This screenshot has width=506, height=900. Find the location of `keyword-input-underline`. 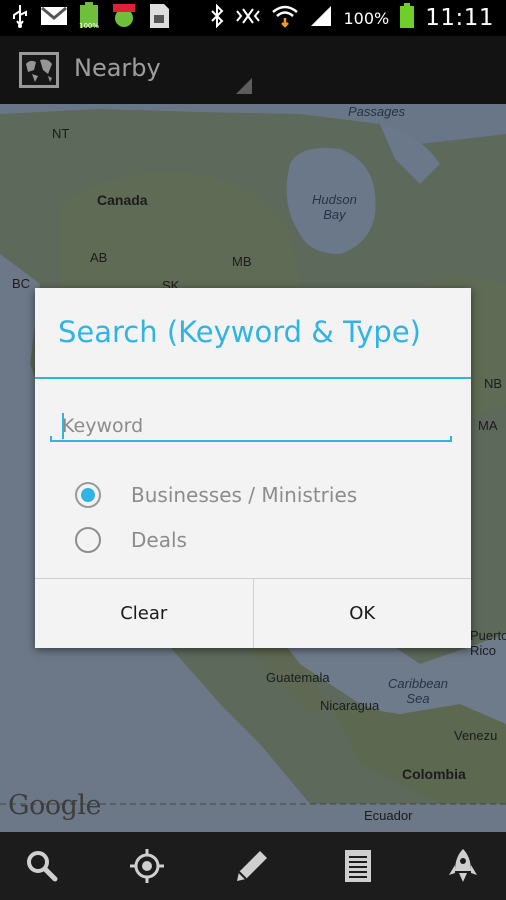

keyword-input-underline is located at coordinates (251, 439).